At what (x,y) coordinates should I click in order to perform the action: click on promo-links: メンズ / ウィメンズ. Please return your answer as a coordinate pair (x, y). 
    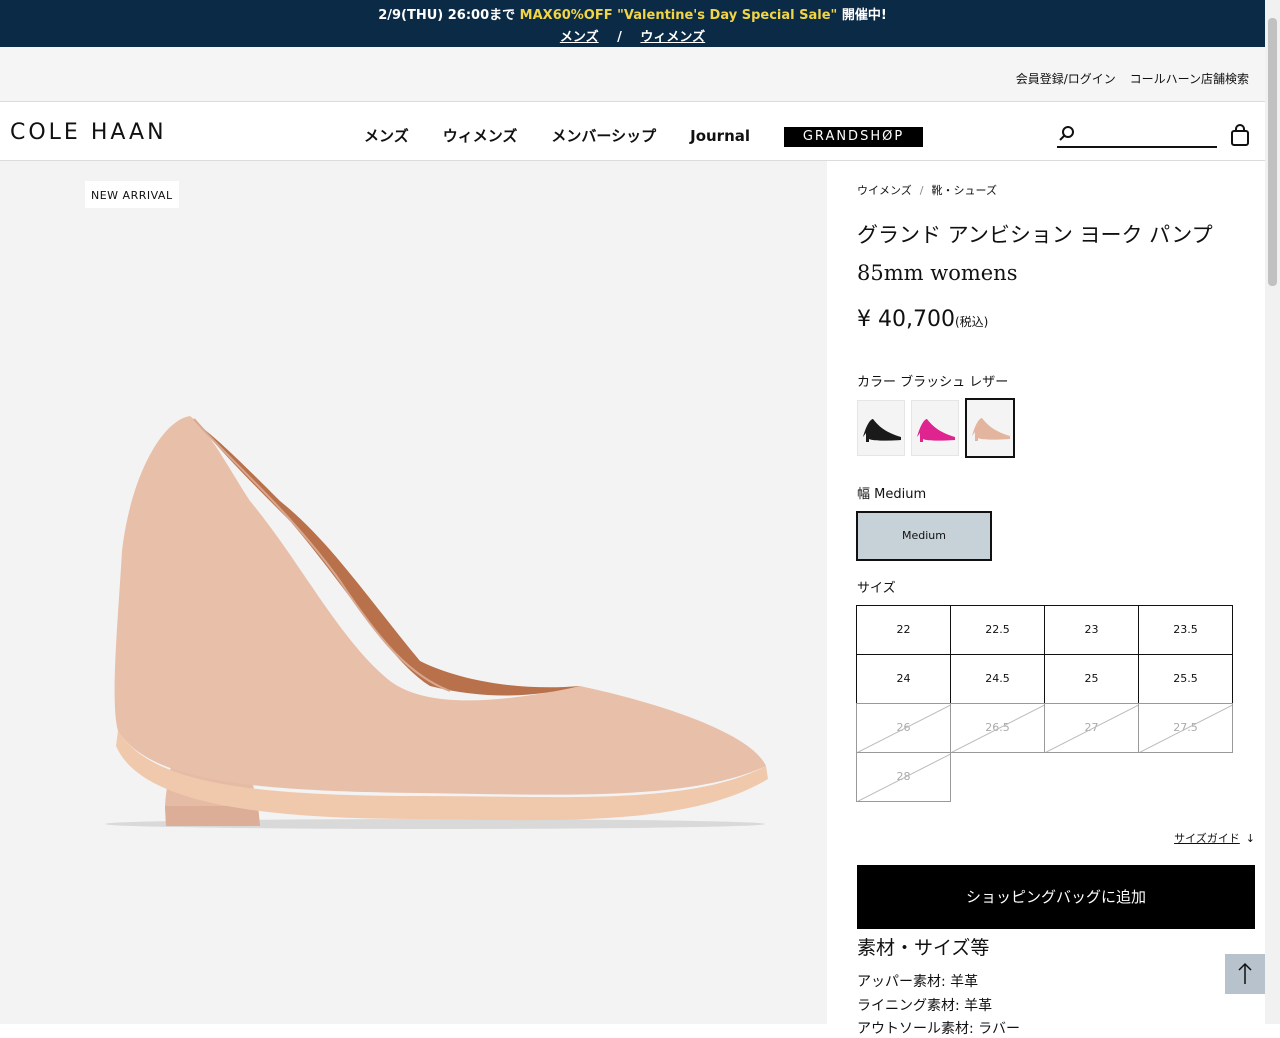
    Looking at the image, I should click on (632, 35).